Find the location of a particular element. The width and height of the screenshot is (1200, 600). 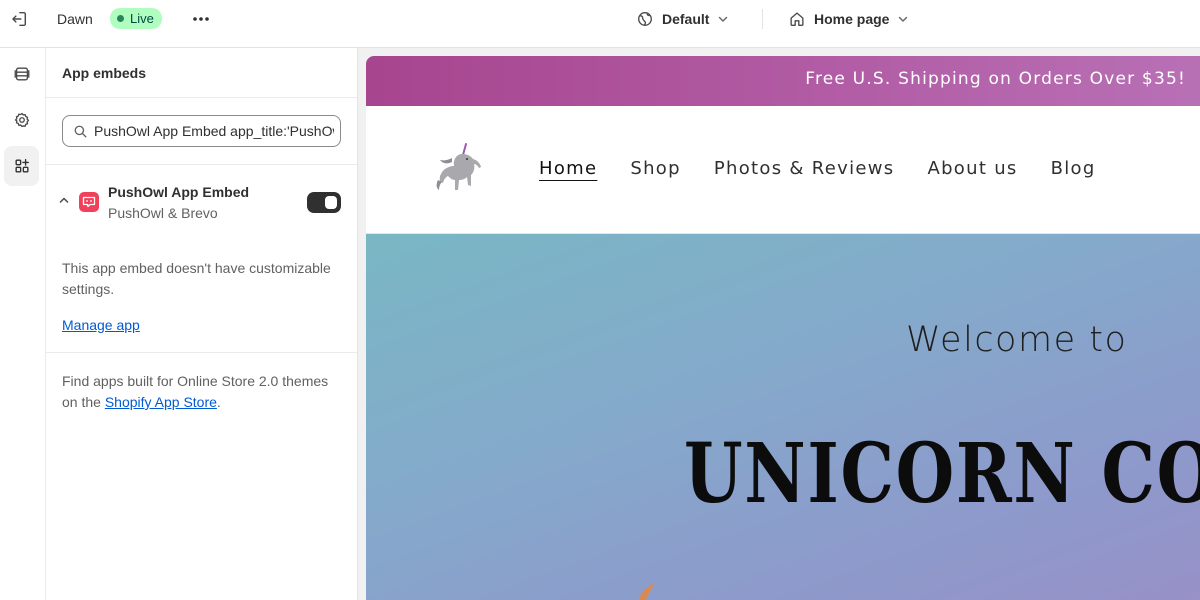

theme-name: Dawn is located at coordinates (75, 19).